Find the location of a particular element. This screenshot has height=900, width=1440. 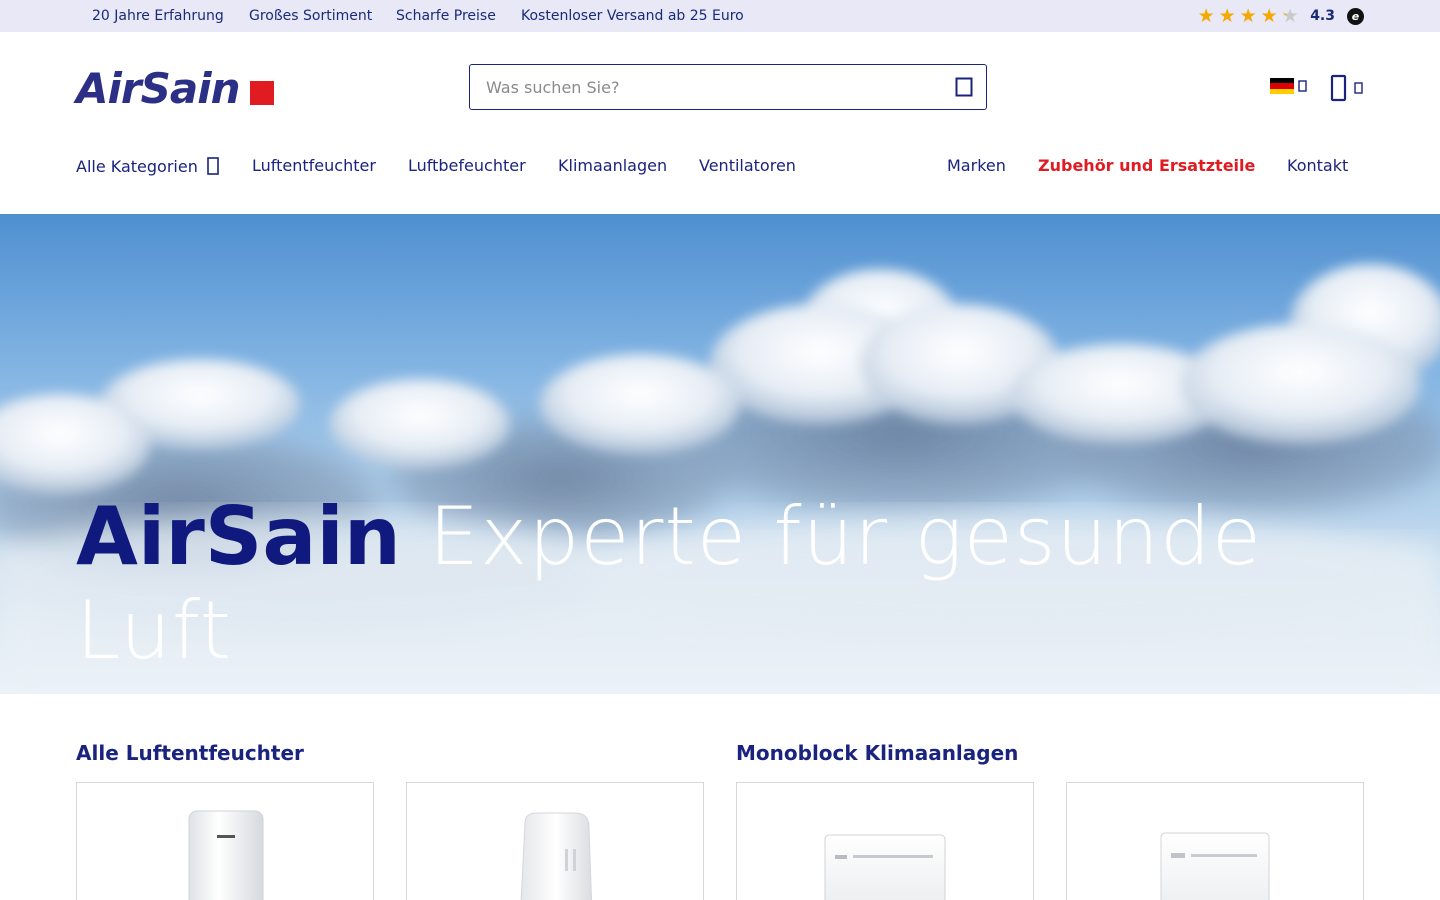

usp-experience: 20 Jahre Erfahrung is located at coordinates (158, 16).